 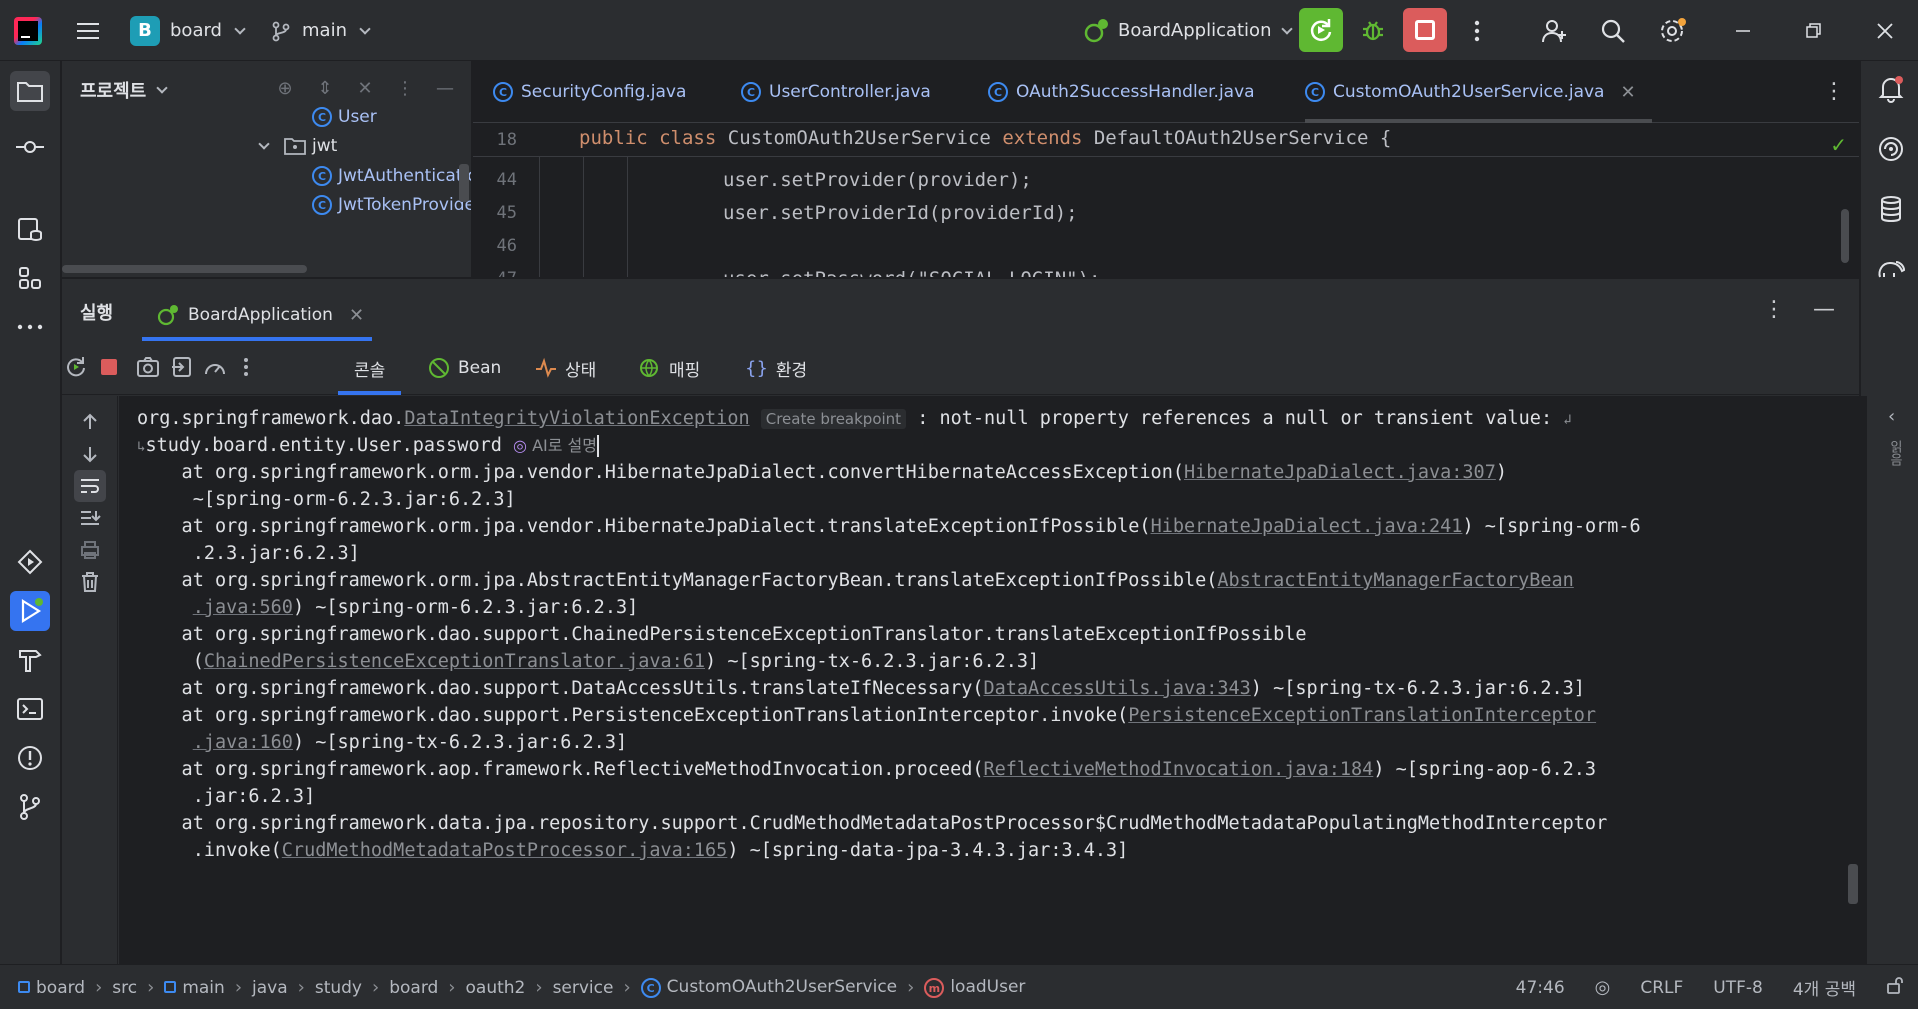 What do you see at coordinates (246, 367) in the screenshot?
I see `more-options-icon` at bounding box center [246, 367].